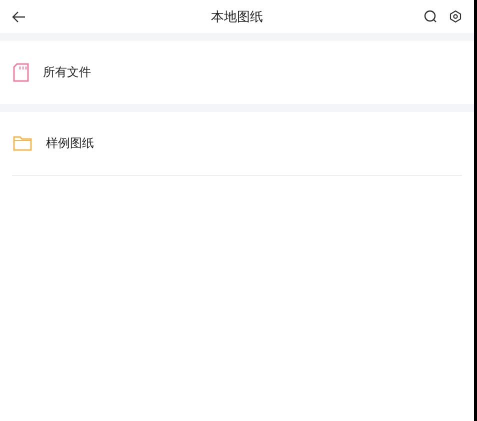  What do you see at coordinates (237, 17) in the screenshot?
I see `page-title: 本地图纸` at bounding box center [237, 17].